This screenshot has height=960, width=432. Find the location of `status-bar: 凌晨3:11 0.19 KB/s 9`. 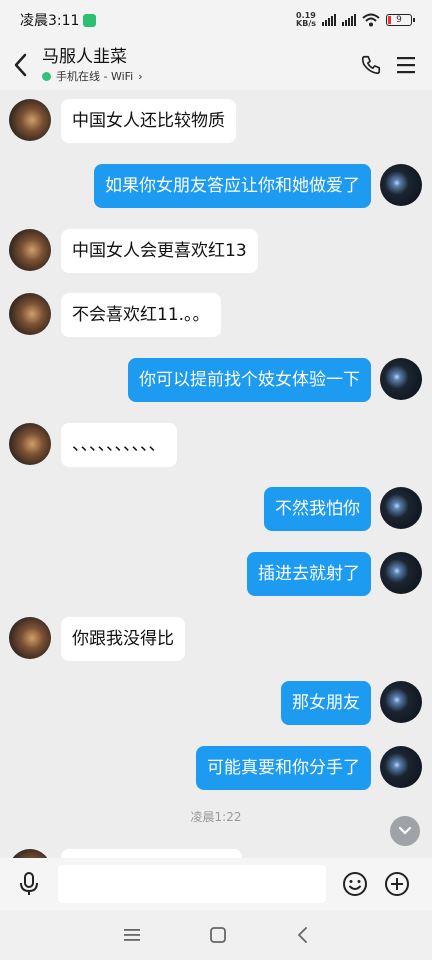

status-bar: 凌晨3:11 0.19 KB/s 9 is located at coordinates (216, 20).